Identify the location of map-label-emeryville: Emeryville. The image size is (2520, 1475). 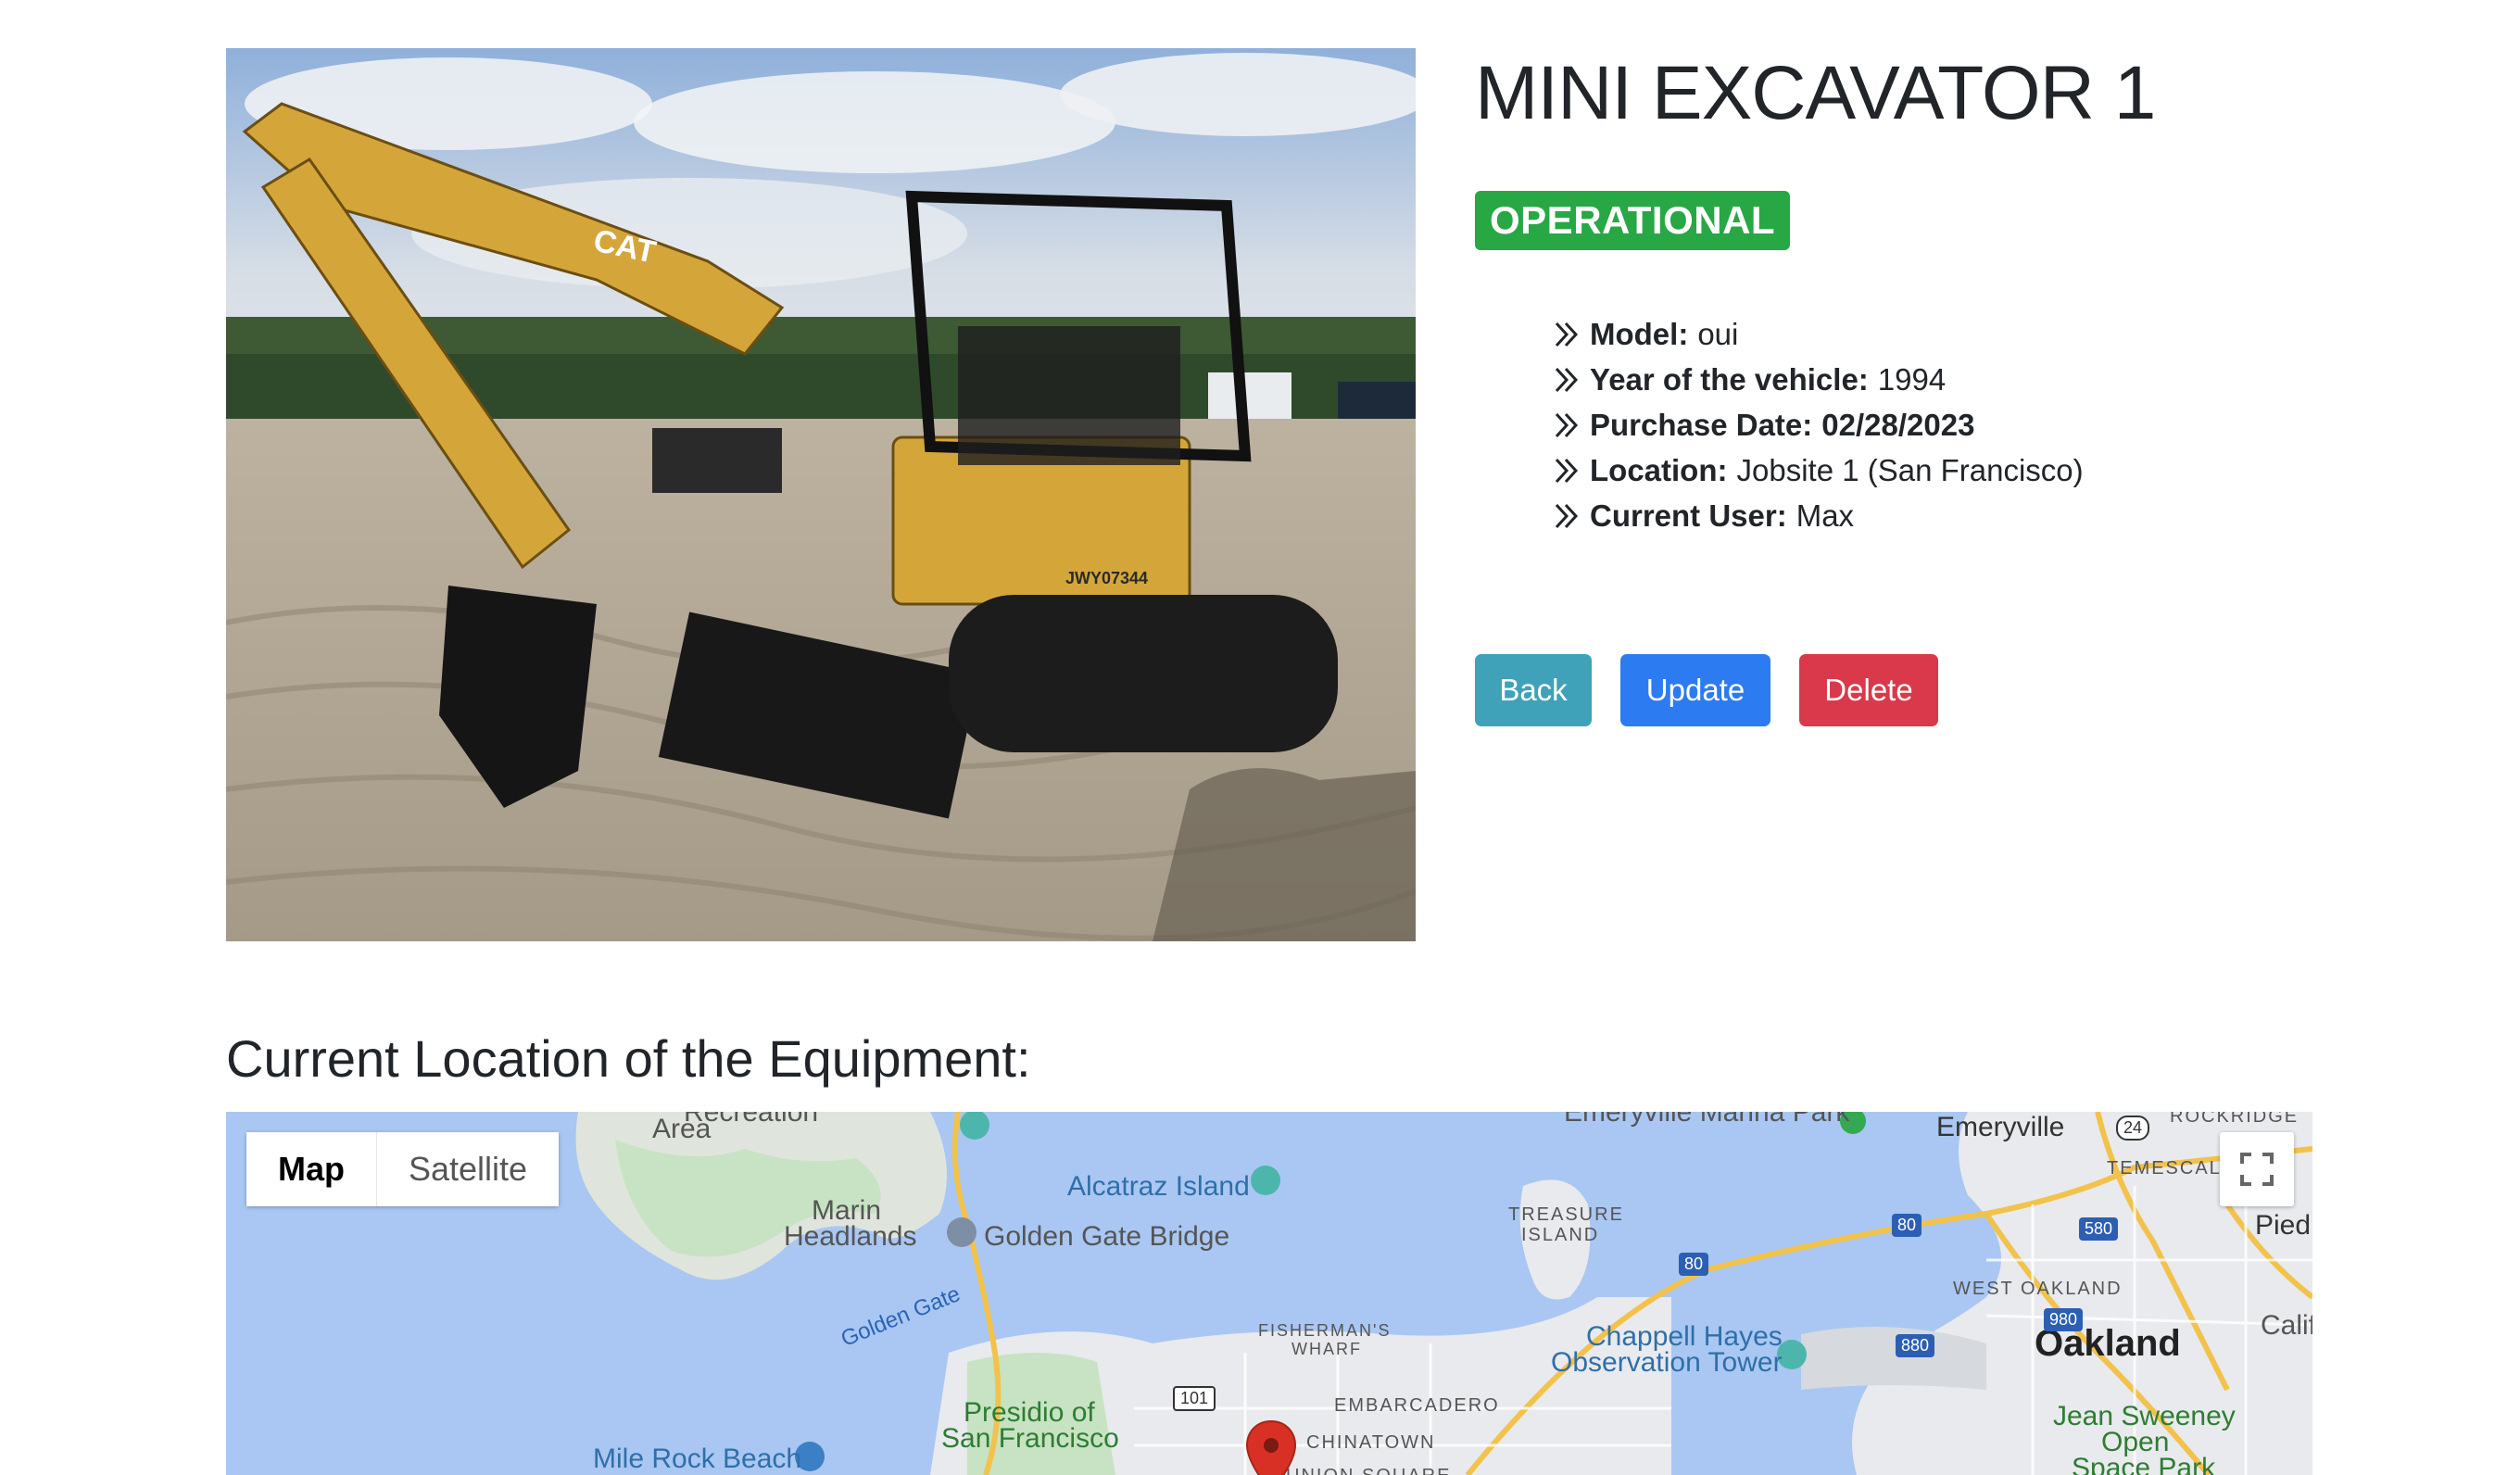
(2000, 1127).